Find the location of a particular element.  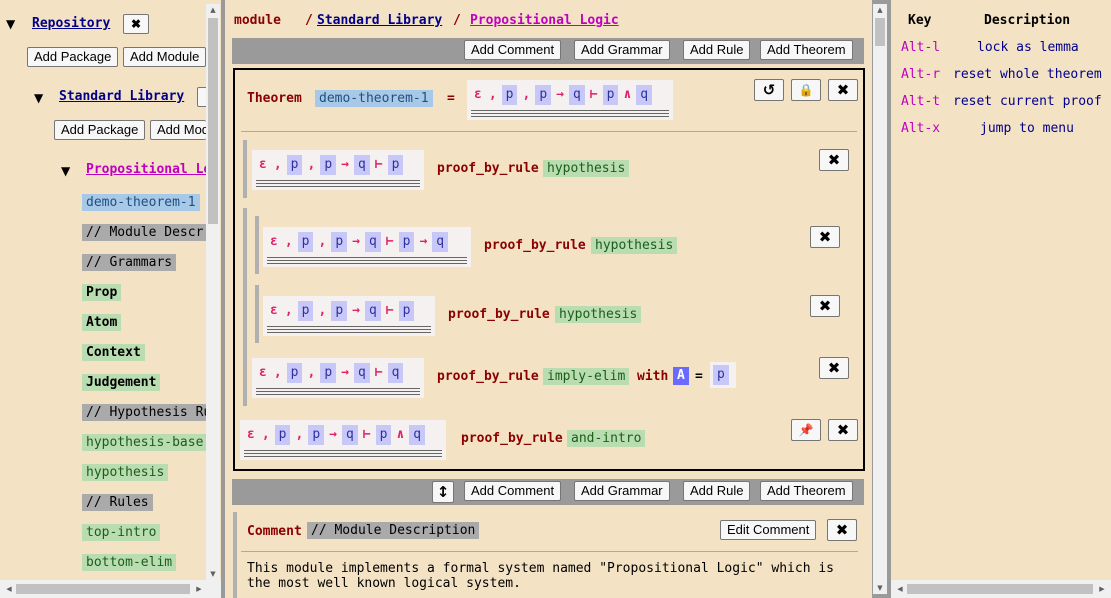

nav-rules: // Rules is located at coordinates (117, 502).